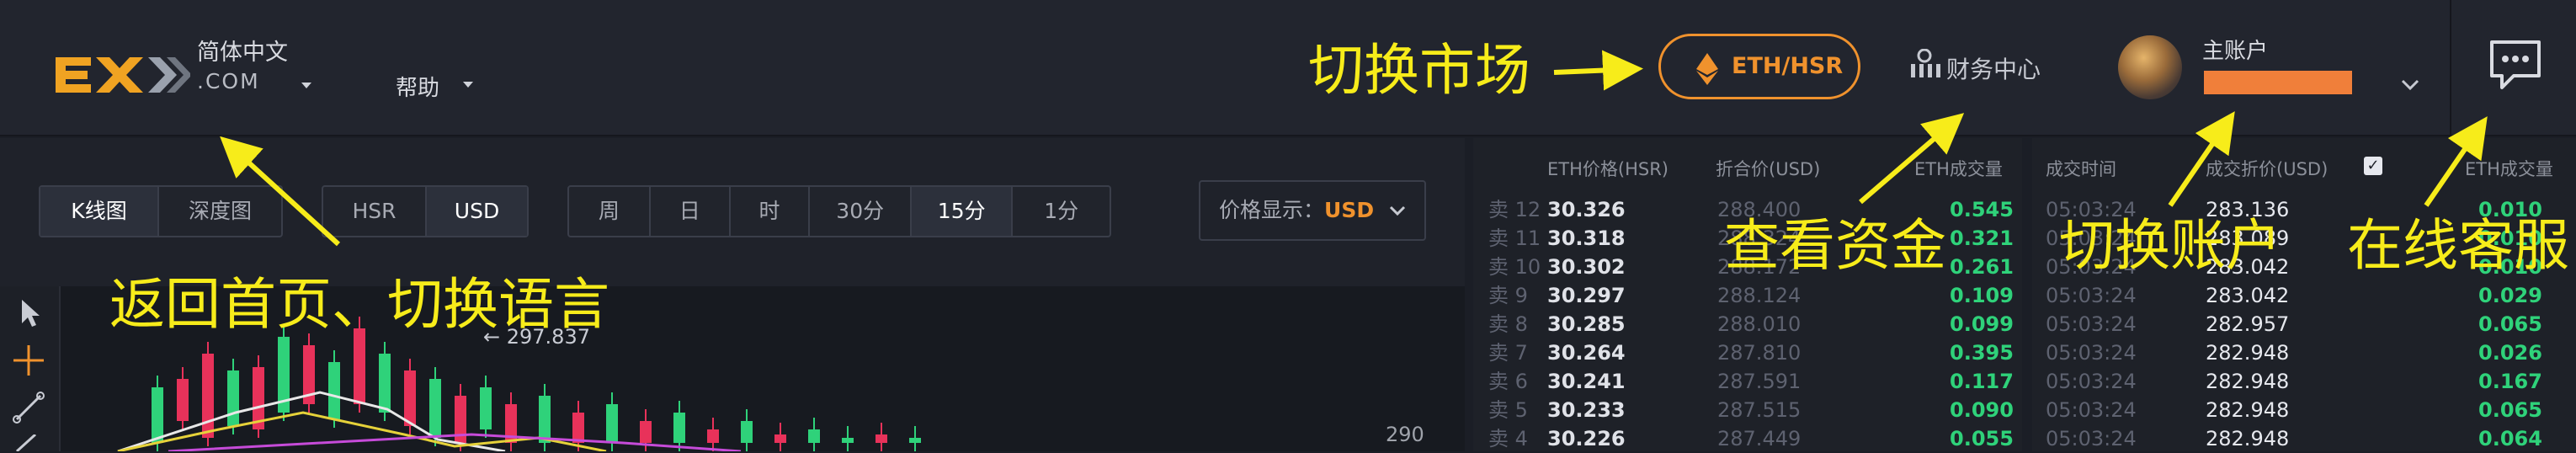 This screenshot has width=2576, height=453. I want to click on annotation-home-language: 返回首页、切换语言, so click(359, 305).